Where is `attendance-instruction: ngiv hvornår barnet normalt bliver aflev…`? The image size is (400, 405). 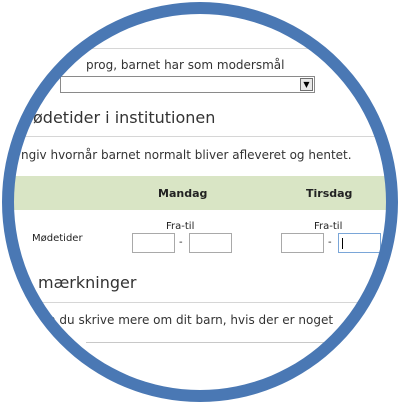 attendance-instruction: ngiv hvornår barnet normalt bliver aflev… is located at coordinates (186, 155).